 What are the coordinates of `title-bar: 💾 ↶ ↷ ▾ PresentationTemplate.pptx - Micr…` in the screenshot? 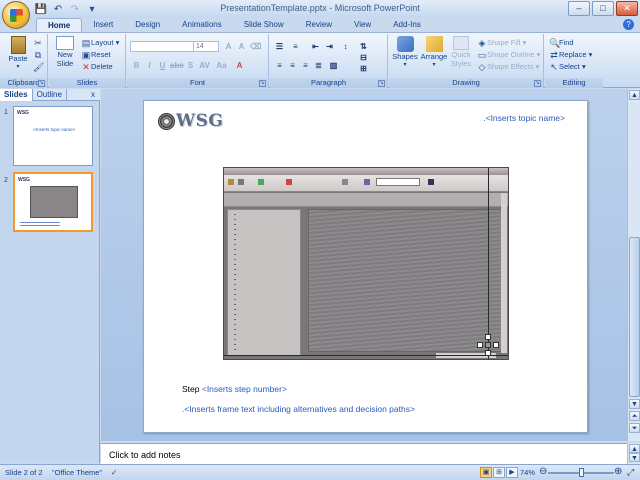 It's located at (320, 14).